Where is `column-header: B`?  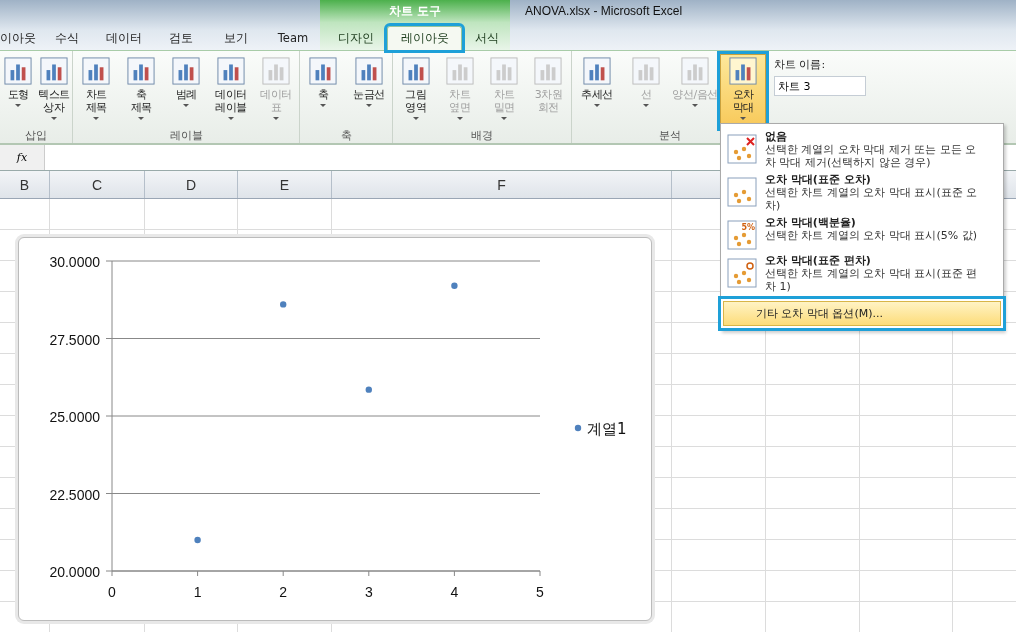
column-header: B is located at coordinates (25, 184).